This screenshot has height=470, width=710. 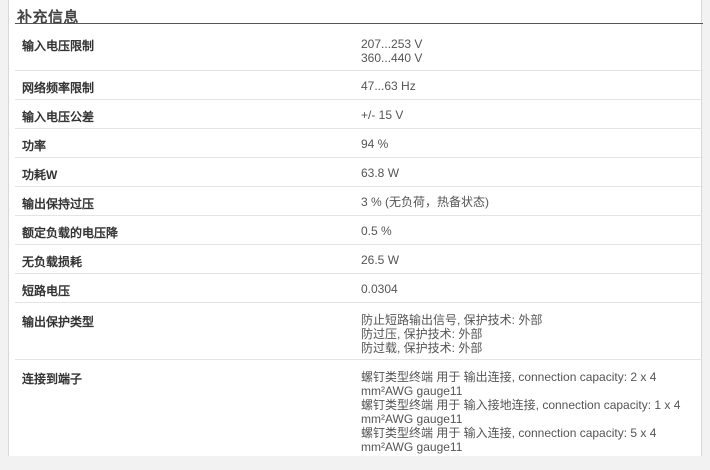 I want to click on spec-value-line: 63.8 W, so click(x=380, y=173).